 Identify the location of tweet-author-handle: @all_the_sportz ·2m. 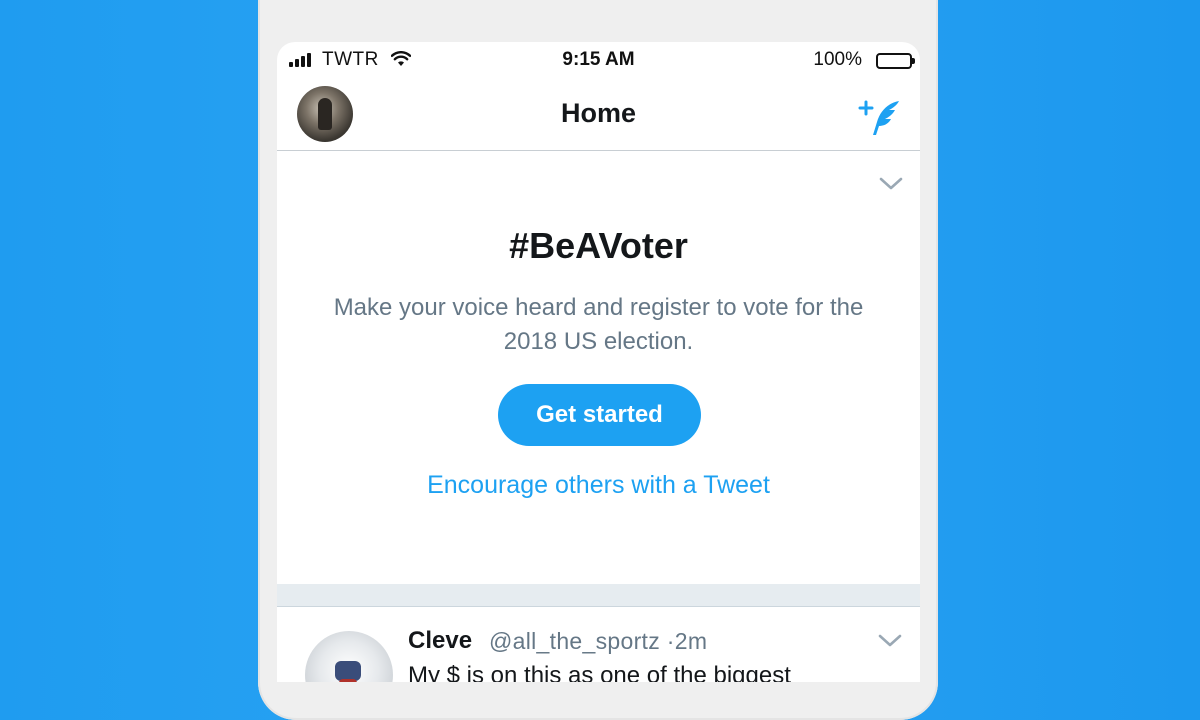
(598, 641).